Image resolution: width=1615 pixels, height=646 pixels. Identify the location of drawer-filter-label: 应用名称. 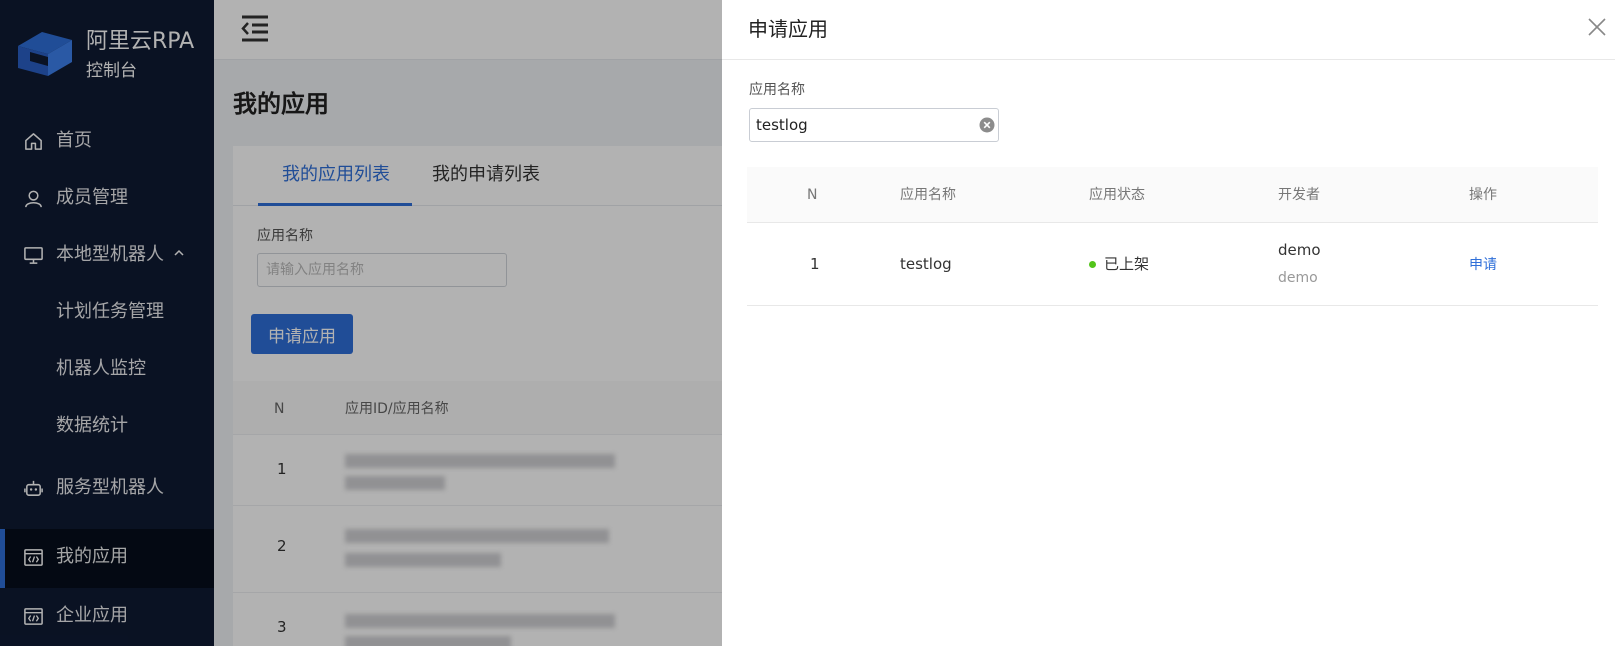
(777, 90).